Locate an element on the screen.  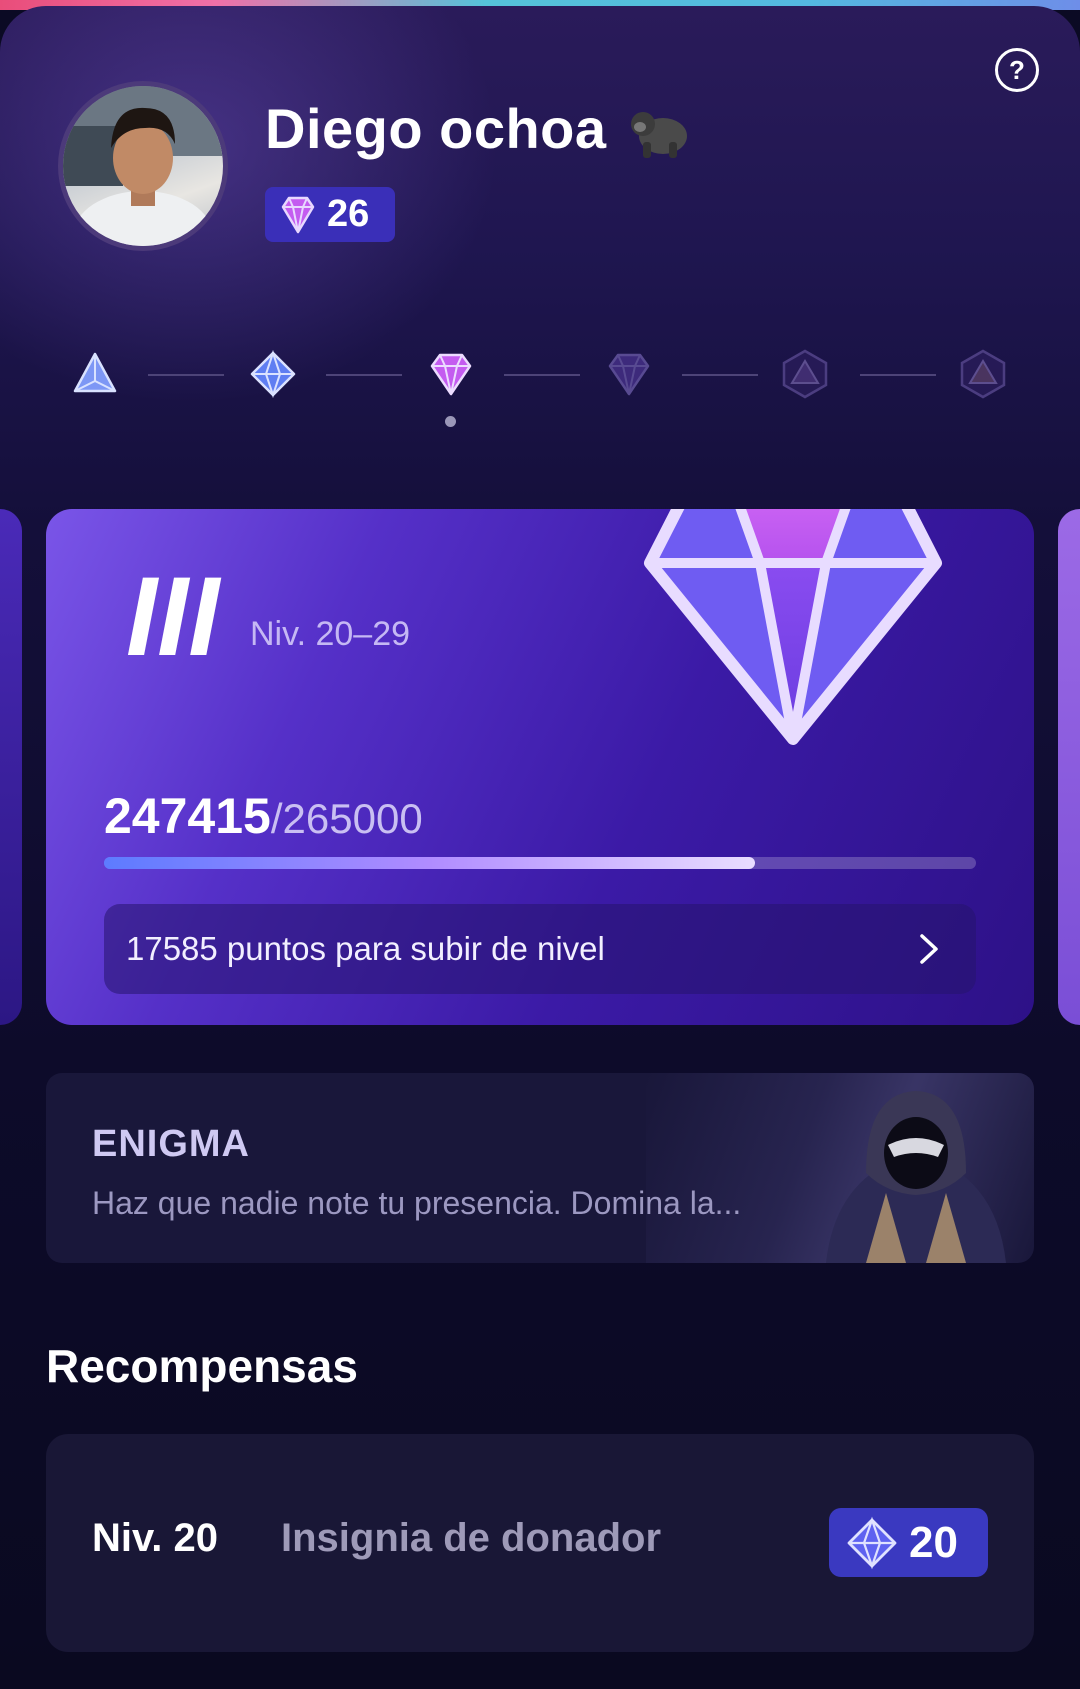
help-button: ? is located at coordinates (1017, 70).